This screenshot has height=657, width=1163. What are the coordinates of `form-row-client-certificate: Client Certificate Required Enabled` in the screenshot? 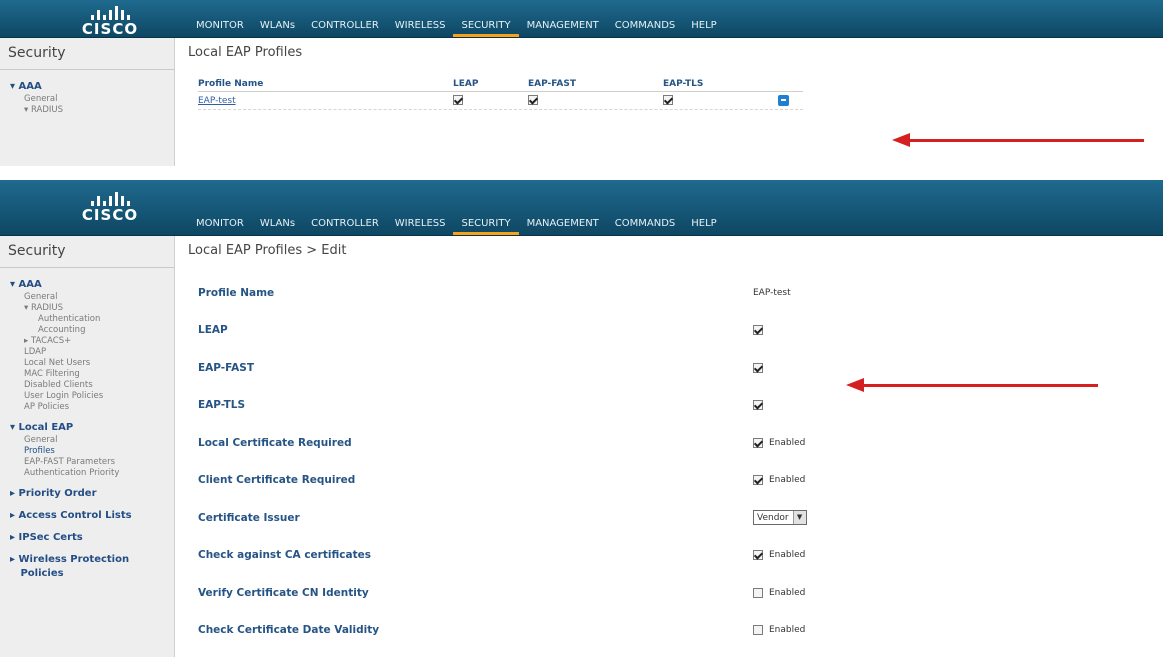 It's located at (548, 481).